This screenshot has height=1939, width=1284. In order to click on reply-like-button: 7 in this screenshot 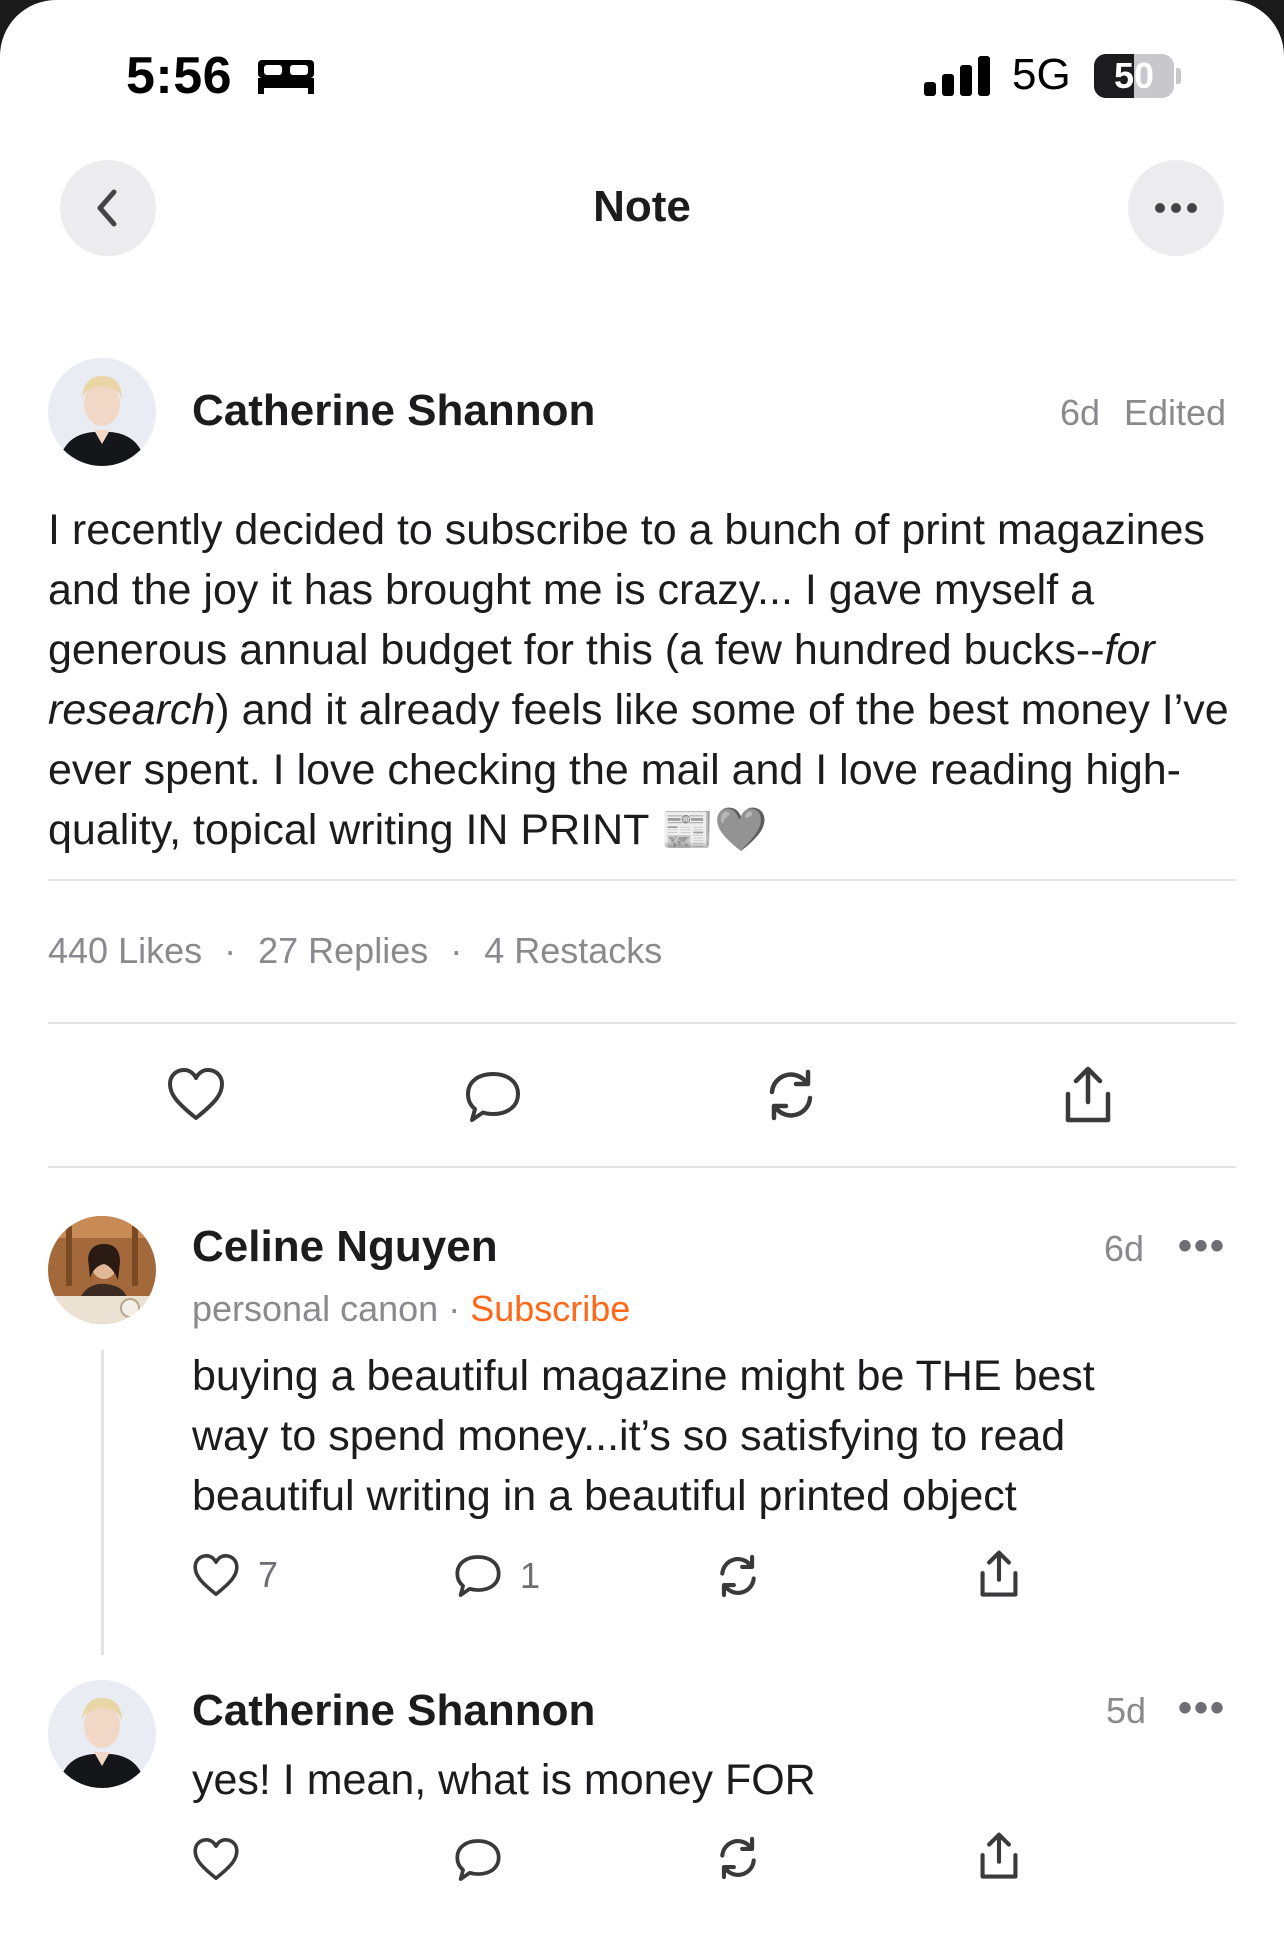, I will do `click(235, 1575)`.